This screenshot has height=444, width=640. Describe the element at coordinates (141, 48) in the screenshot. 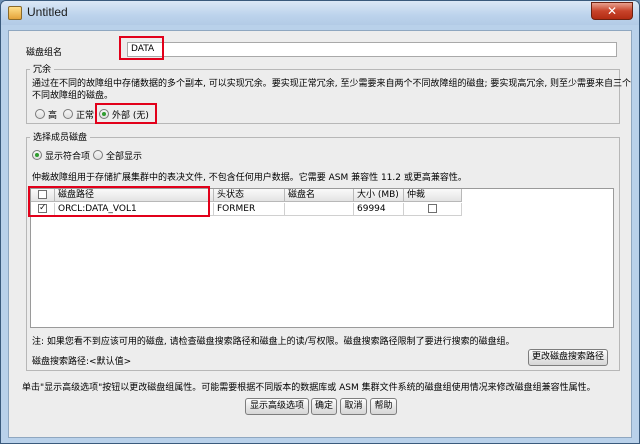

I see `highlight-box-name` at that location.